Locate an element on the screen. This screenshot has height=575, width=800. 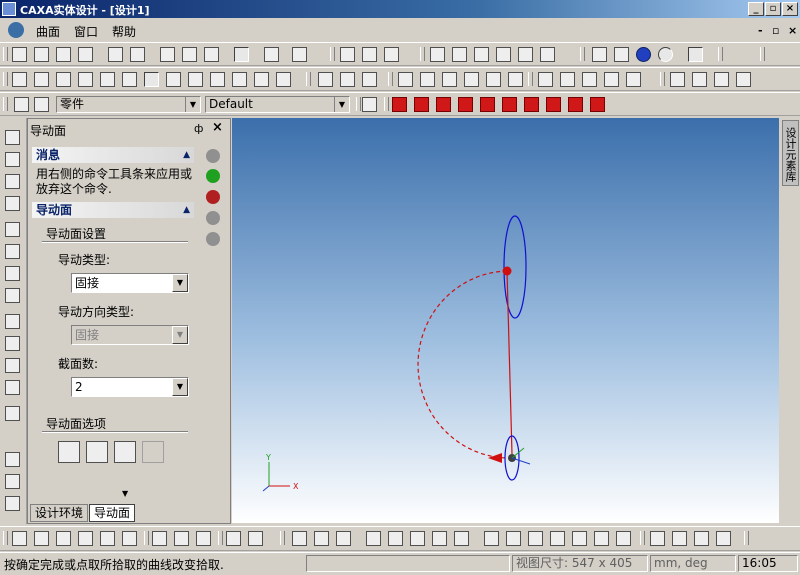
view-box-icon is located at coordinates (695, 54).